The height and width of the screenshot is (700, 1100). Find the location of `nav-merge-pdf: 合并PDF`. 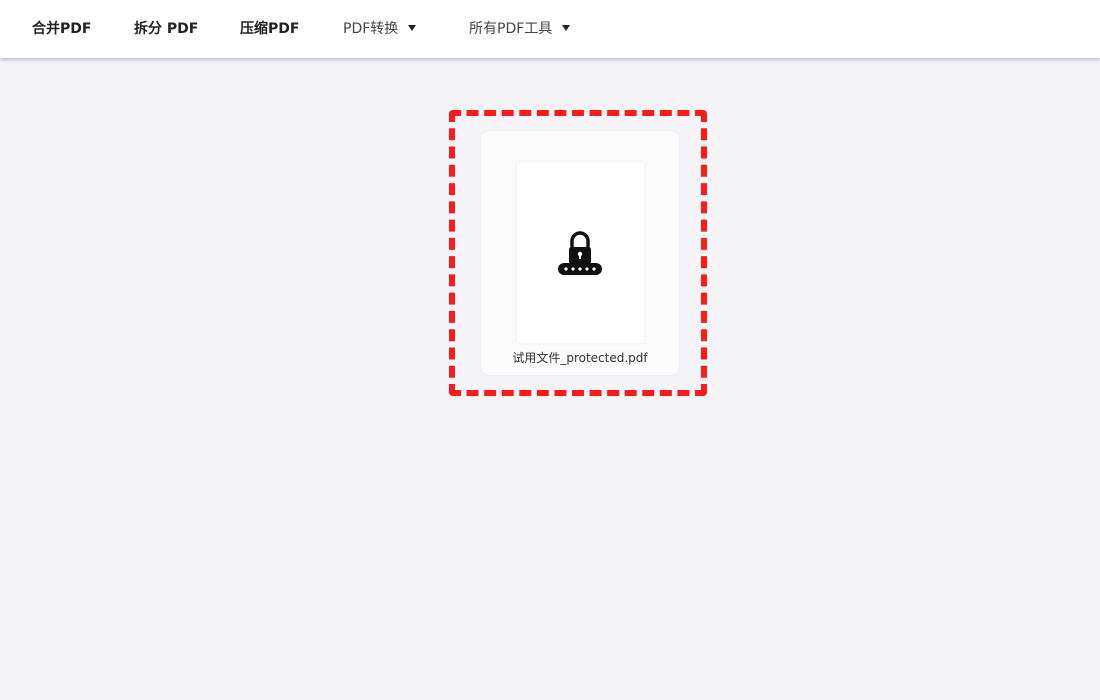

nav-merge-pdf: 合并PDF is located at coordinates (61, 29).